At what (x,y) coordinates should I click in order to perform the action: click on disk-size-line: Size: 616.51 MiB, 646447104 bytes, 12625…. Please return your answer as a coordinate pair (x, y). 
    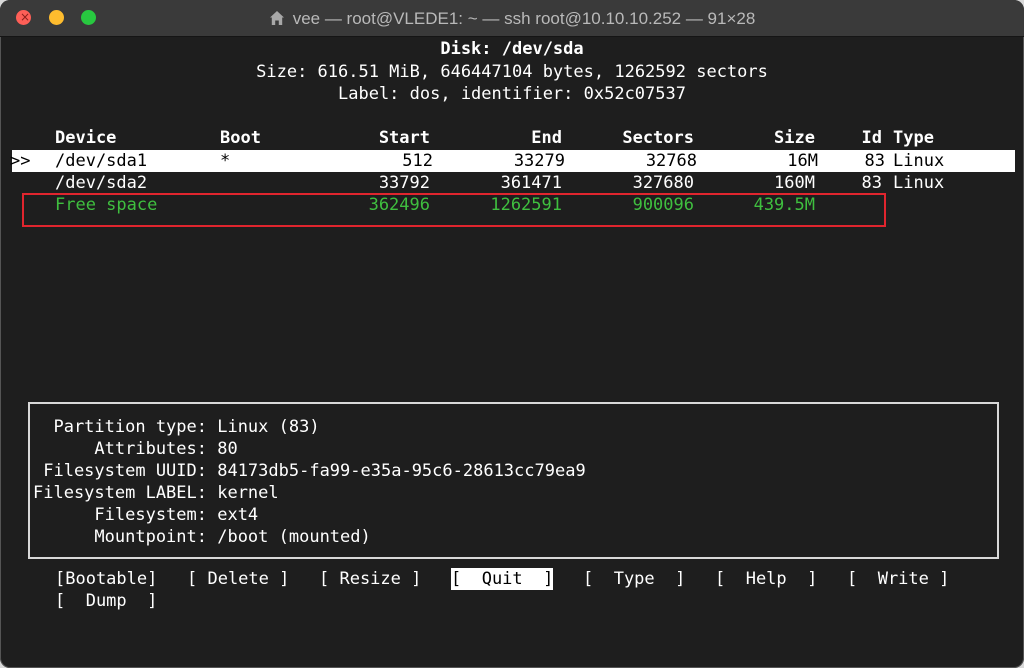
    Looking at the image, I should click on (512, 72).